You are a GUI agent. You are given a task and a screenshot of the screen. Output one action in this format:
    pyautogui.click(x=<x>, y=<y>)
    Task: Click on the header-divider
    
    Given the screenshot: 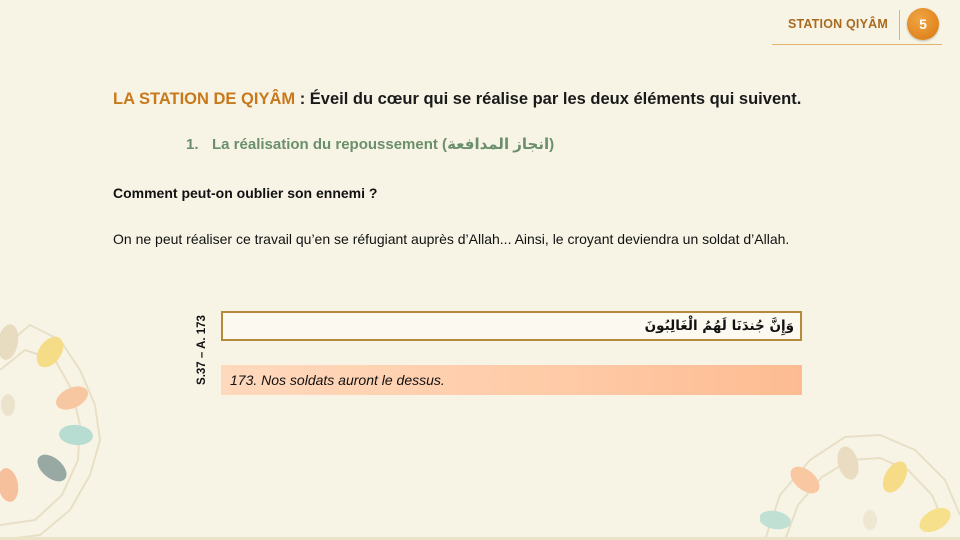 What is the action you would take?
    pyautogui.click(x=899, y=25)
    